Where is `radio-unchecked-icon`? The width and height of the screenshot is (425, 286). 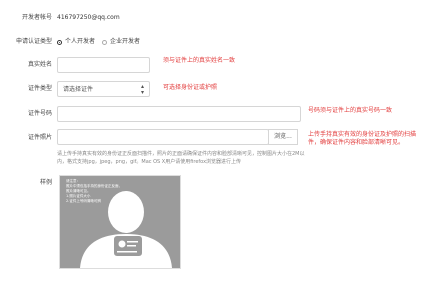
radio-unchecked-icon is located at coordinates (104, 42).